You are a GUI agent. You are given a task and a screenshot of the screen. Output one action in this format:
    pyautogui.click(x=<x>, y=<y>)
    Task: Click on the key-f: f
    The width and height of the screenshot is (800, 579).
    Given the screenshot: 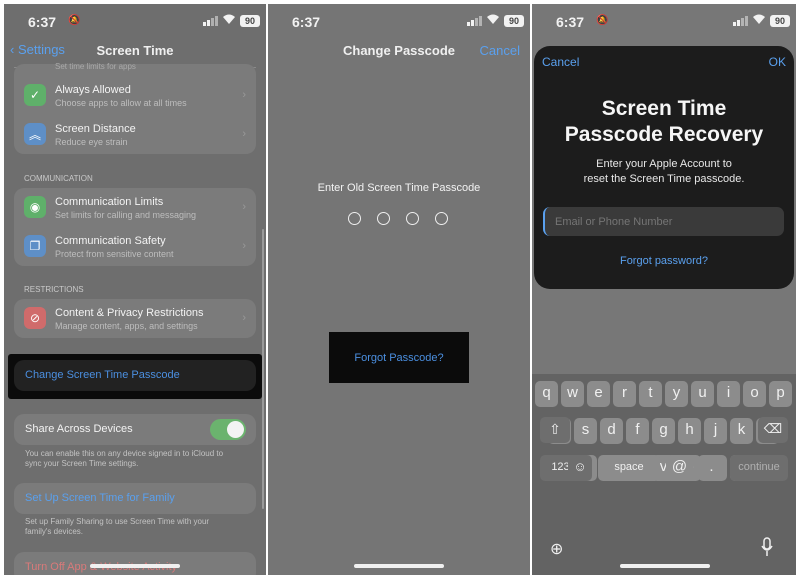 What is the action you would take?
    pyautogui.click(x=637, y=431)
    